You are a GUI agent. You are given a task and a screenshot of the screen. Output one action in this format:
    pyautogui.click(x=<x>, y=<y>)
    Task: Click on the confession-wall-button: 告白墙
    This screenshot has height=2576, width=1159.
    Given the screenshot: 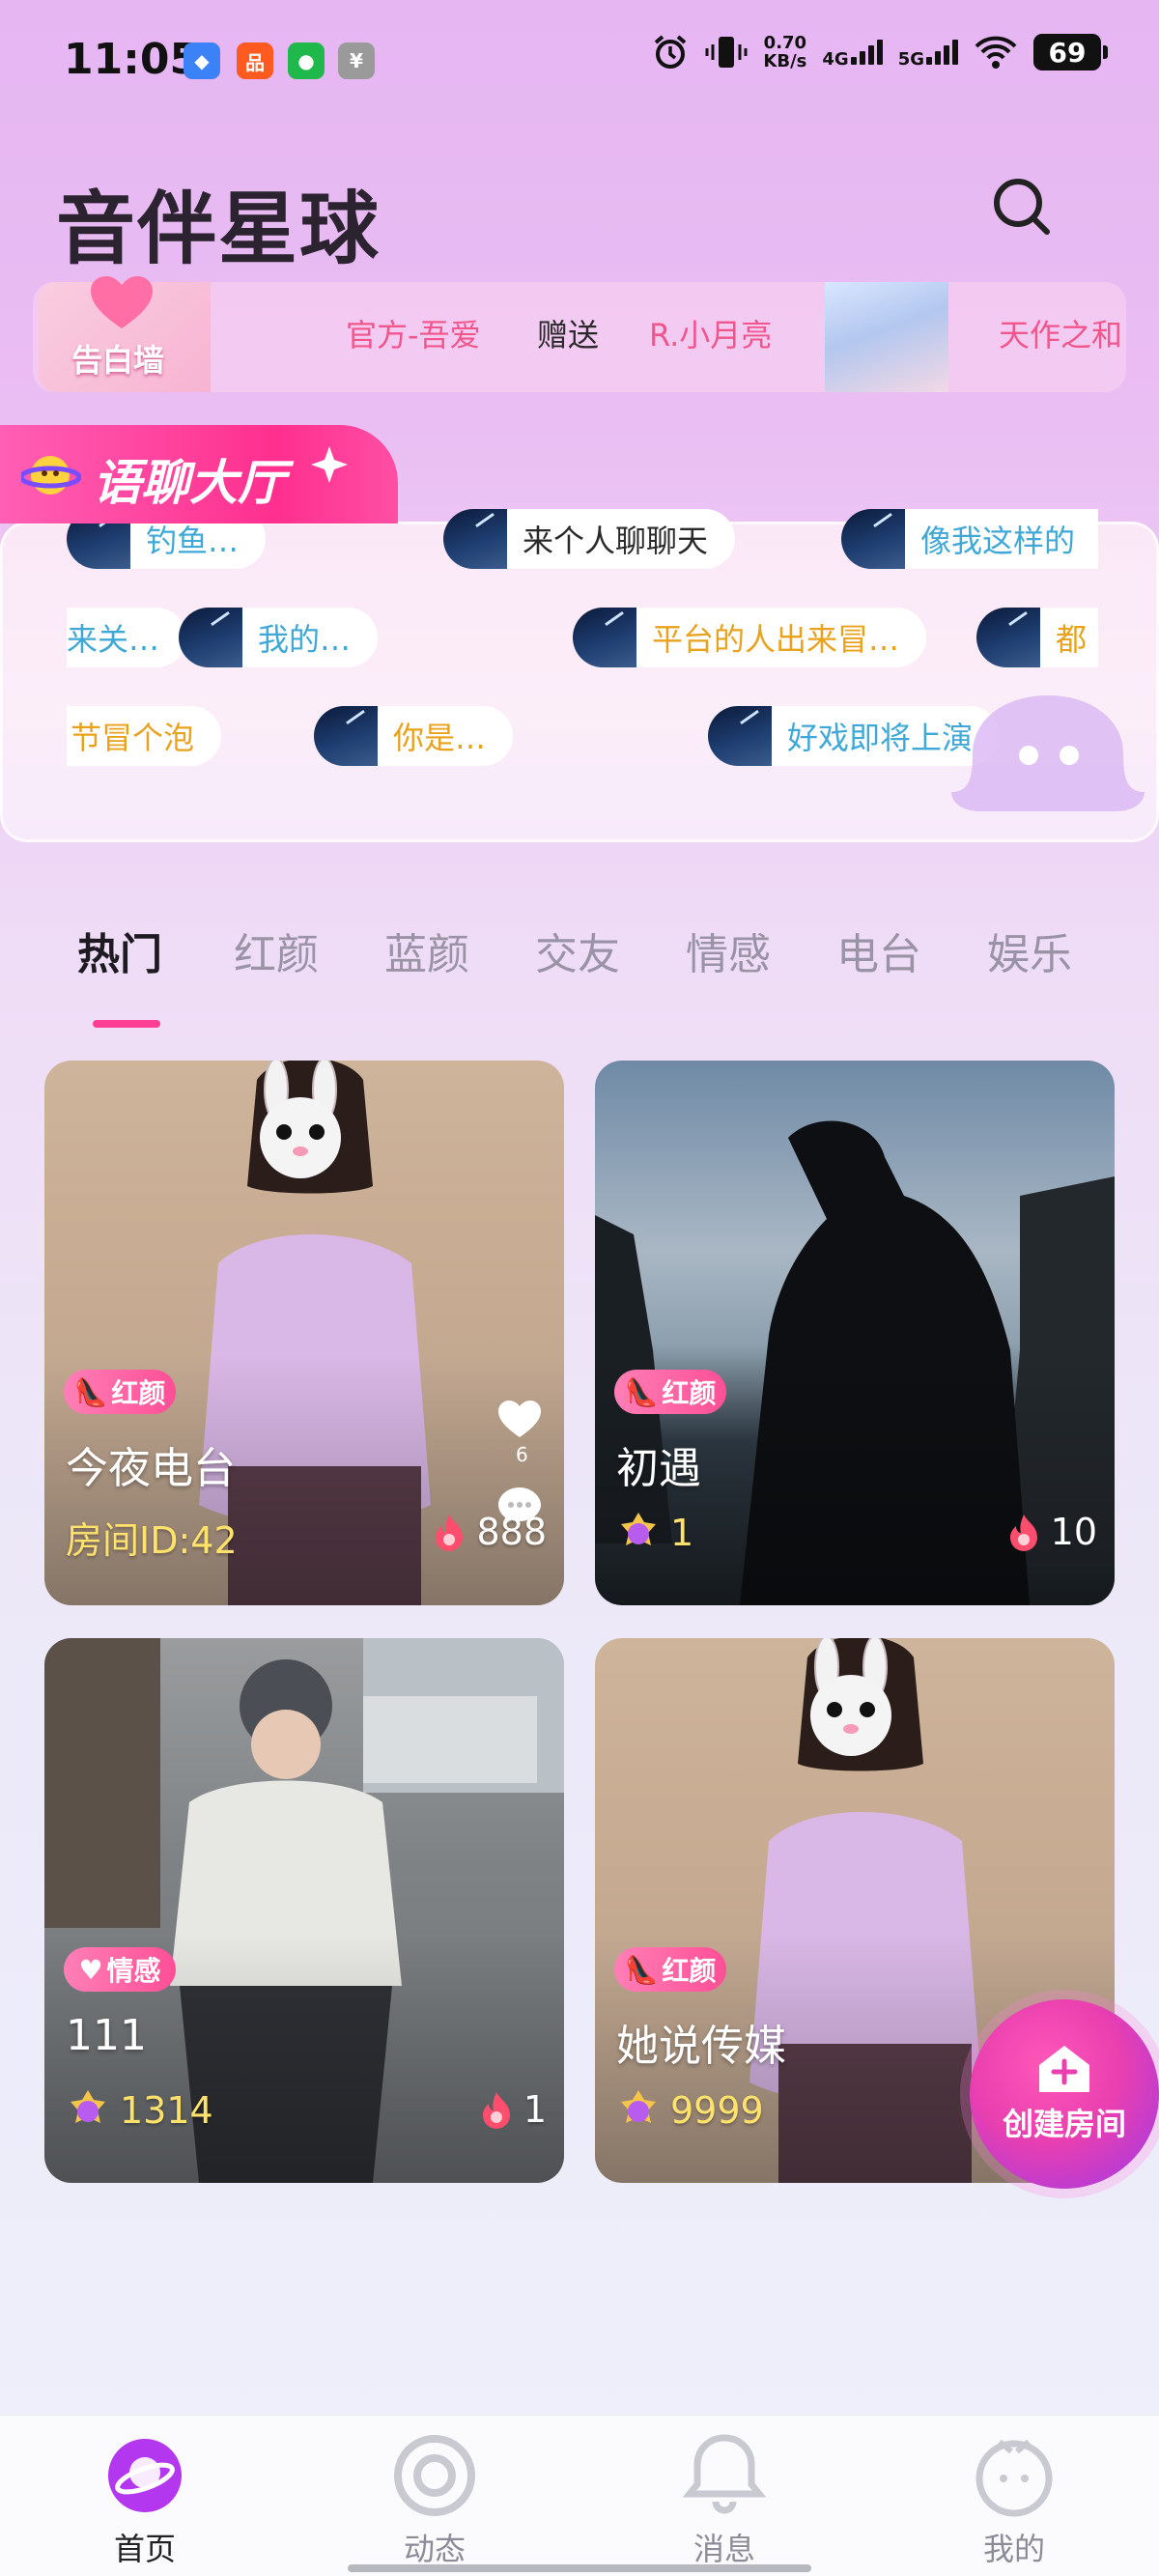 What is the action you would take?
    pyautogui.click(x=125, y=334)
    